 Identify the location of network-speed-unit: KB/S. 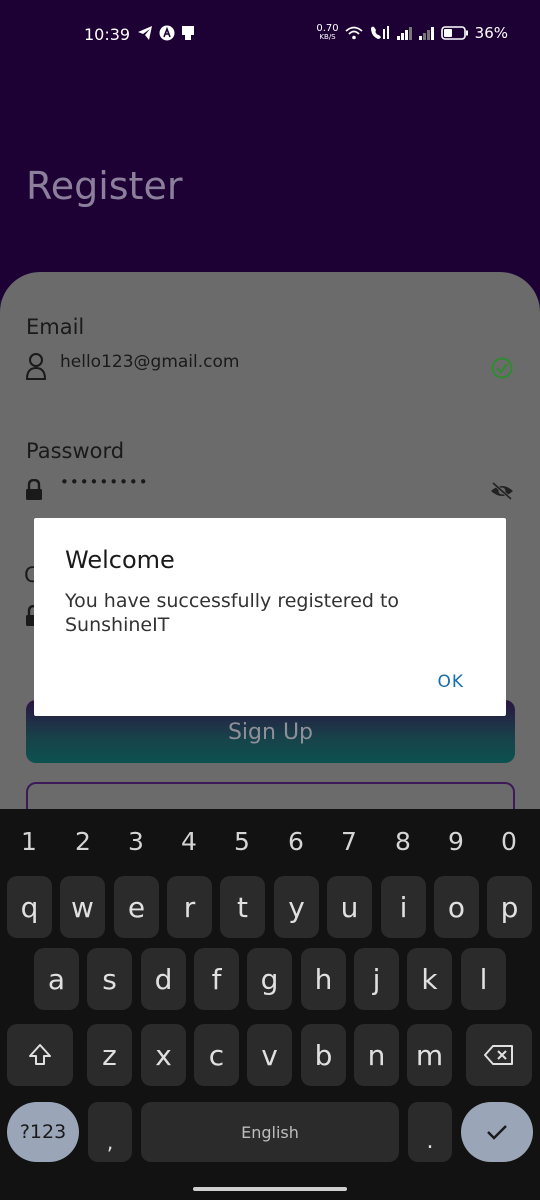
(327, 37).